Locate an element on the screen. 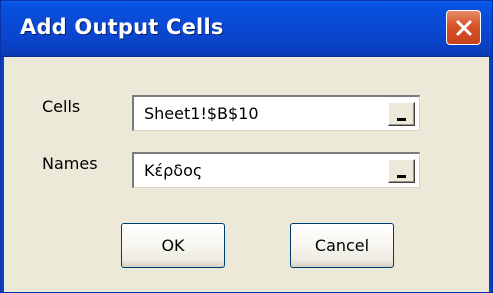  dialog-title: Add Output Cells is located at coordinates (122, 27).